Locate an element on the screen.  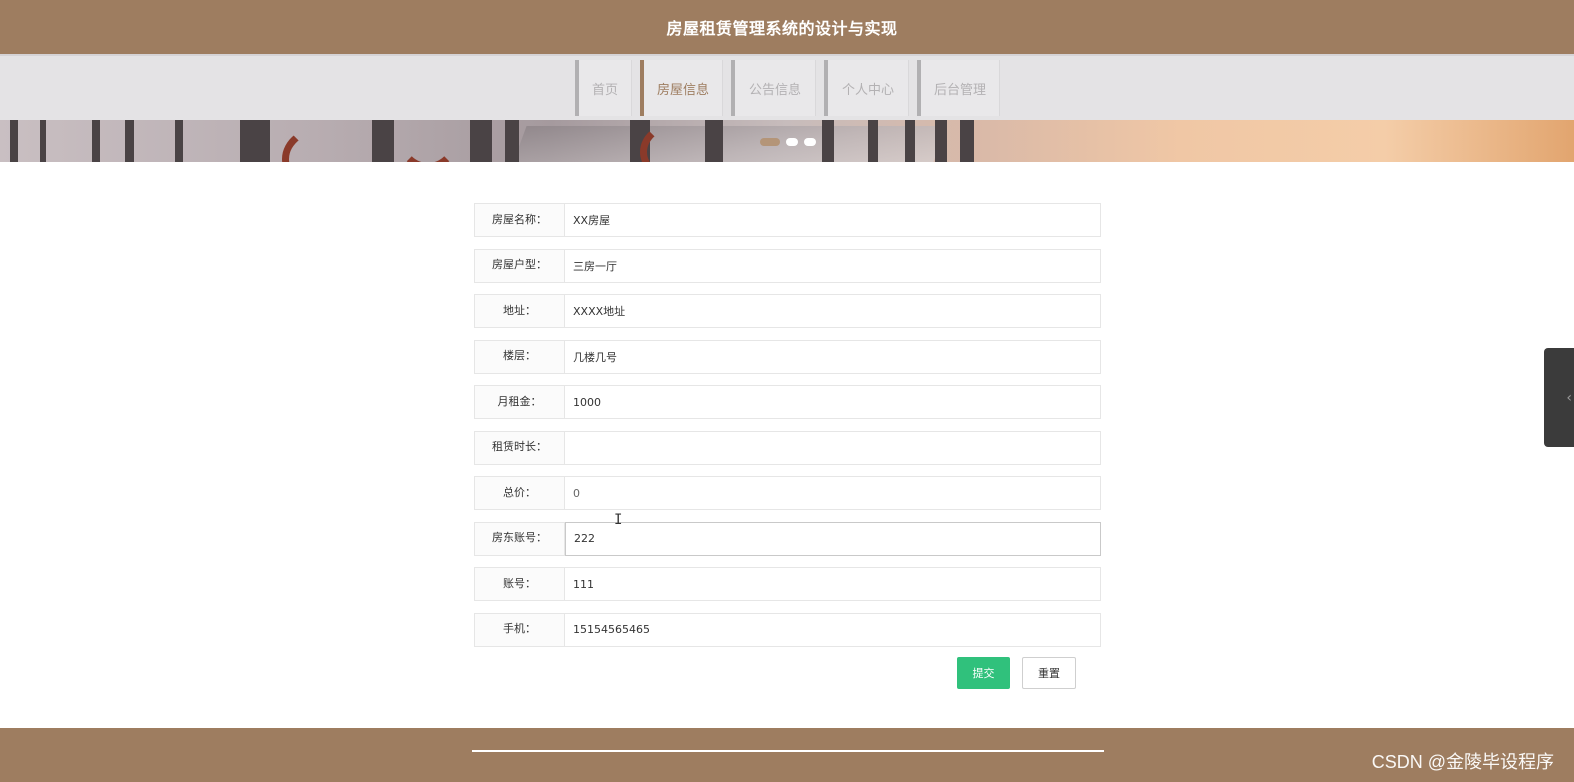
main-nav: 首页 房屋信息 公告信息 个人中心 后台管理 is located at coordinates (787, 87).